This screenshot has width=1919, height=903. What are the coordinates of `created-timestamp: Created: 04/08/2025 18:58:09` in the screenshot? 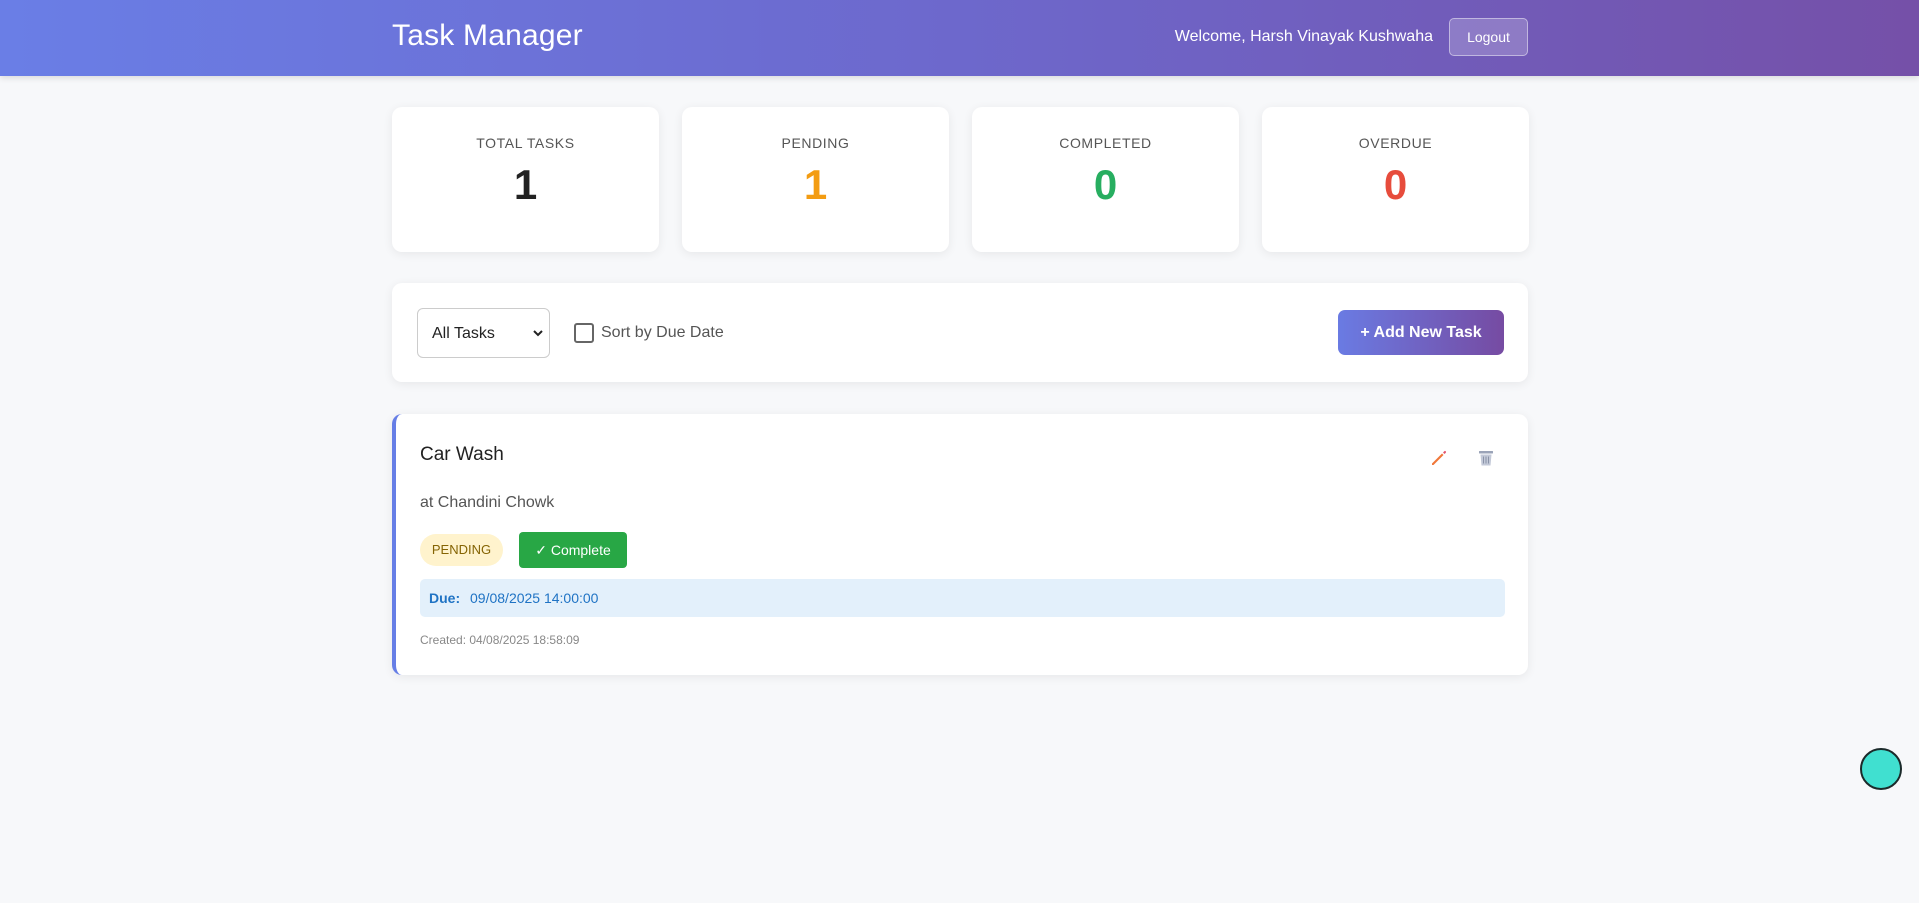 It's located at (500, 640).